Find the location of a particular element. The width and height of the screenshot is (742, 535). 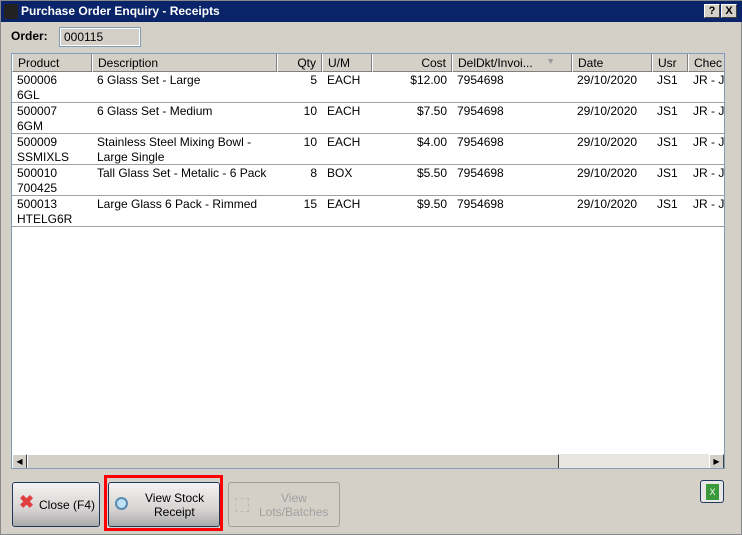

col-product: Product is located at coordinates (52, 63).